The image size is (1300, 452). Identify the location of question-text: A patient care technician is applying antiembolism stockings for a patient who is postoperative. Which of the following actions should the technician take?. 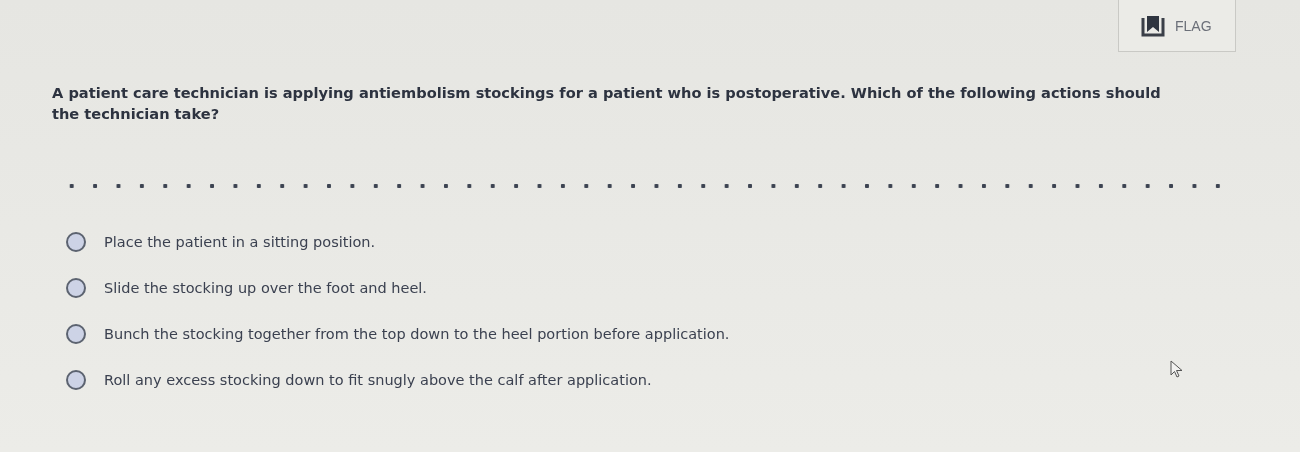
(607, 103).